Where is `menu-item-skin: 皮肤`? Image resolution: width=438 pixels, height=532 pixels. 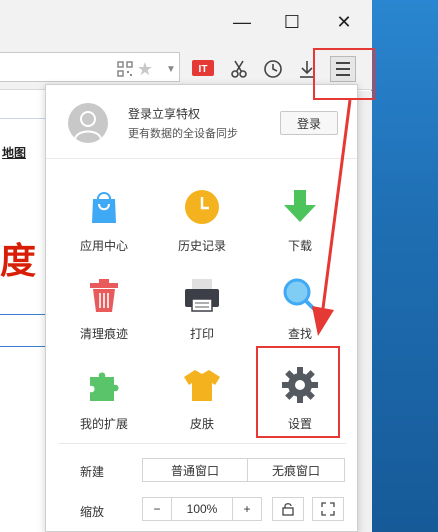
menu-item-skin: 皮肤 is located at coordinates (202, 397).